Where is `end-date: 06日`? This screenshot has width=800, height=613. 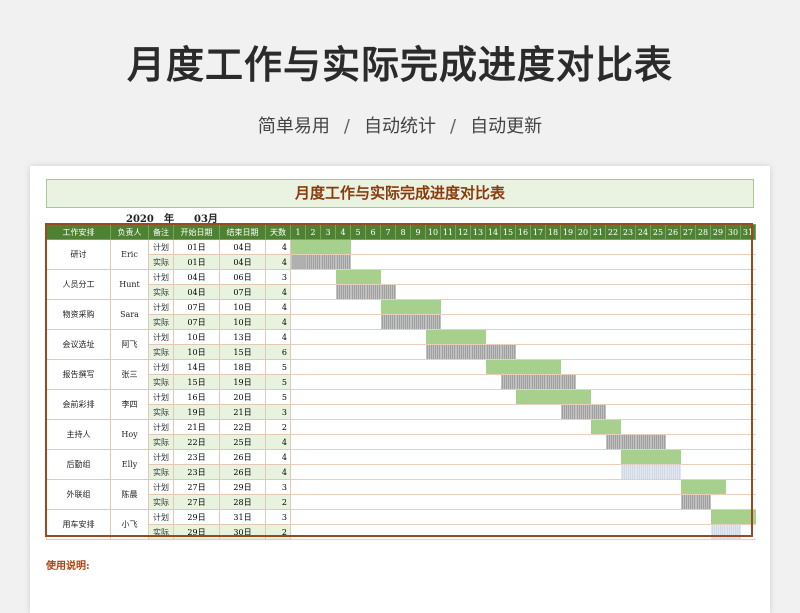
end-date: 06日 is located at coordinates (242, 277).